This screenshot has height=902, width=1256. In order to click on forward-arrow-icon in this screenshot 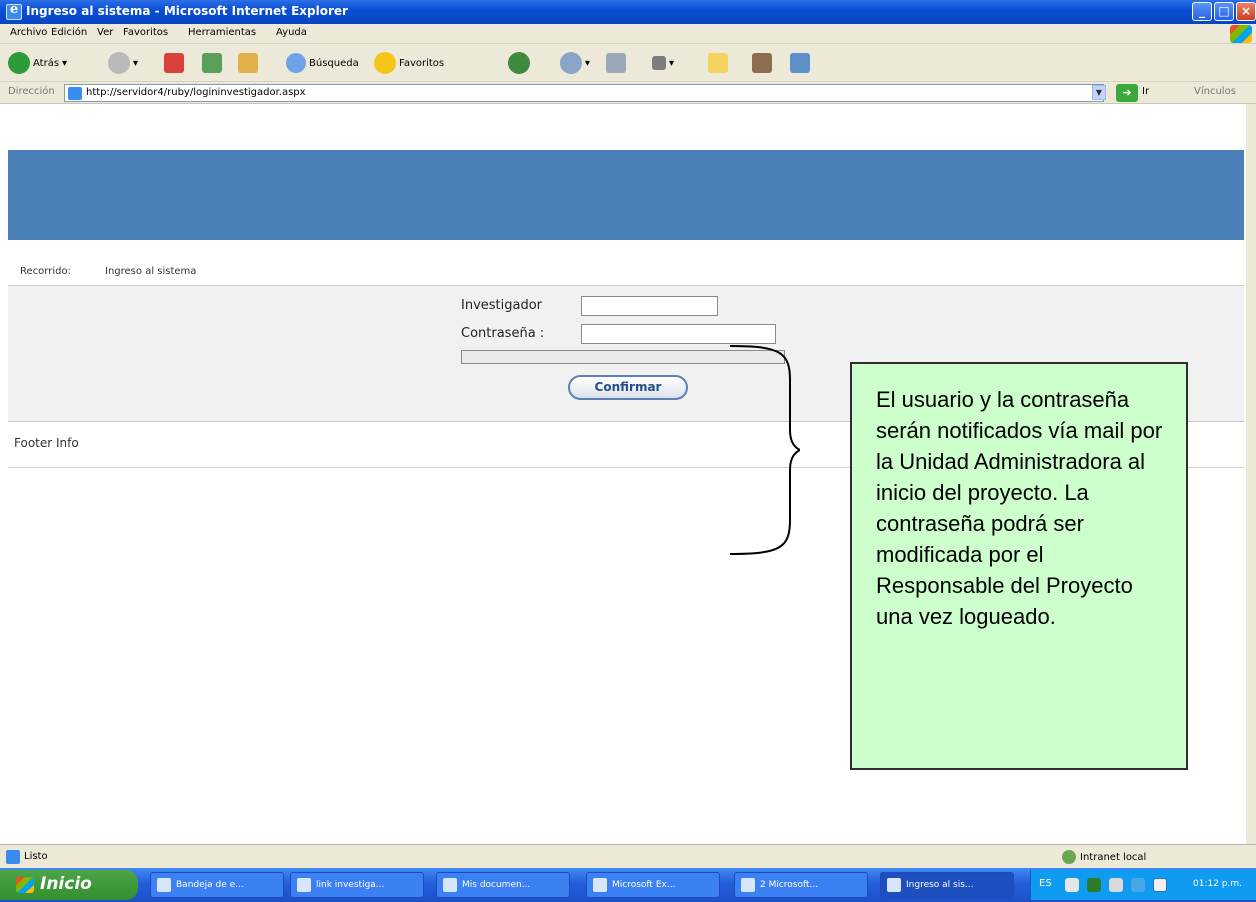, I will do `click(119, 63)`.